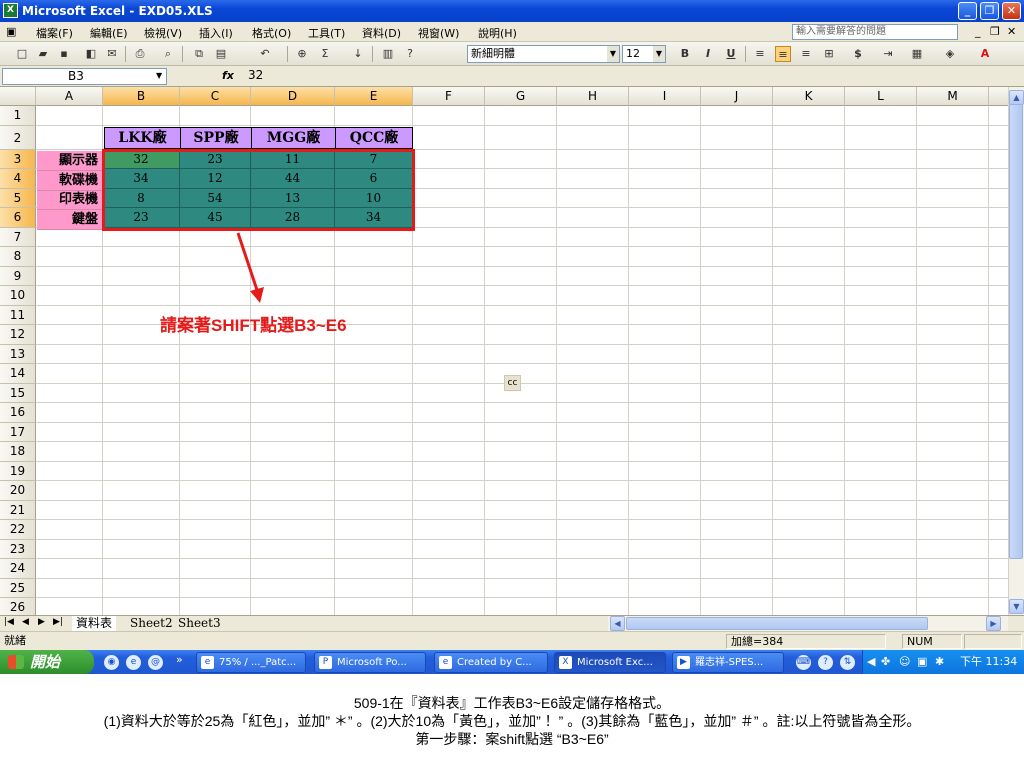  I want to click on sort-ascending-icon: ↓, so click(358, 54).